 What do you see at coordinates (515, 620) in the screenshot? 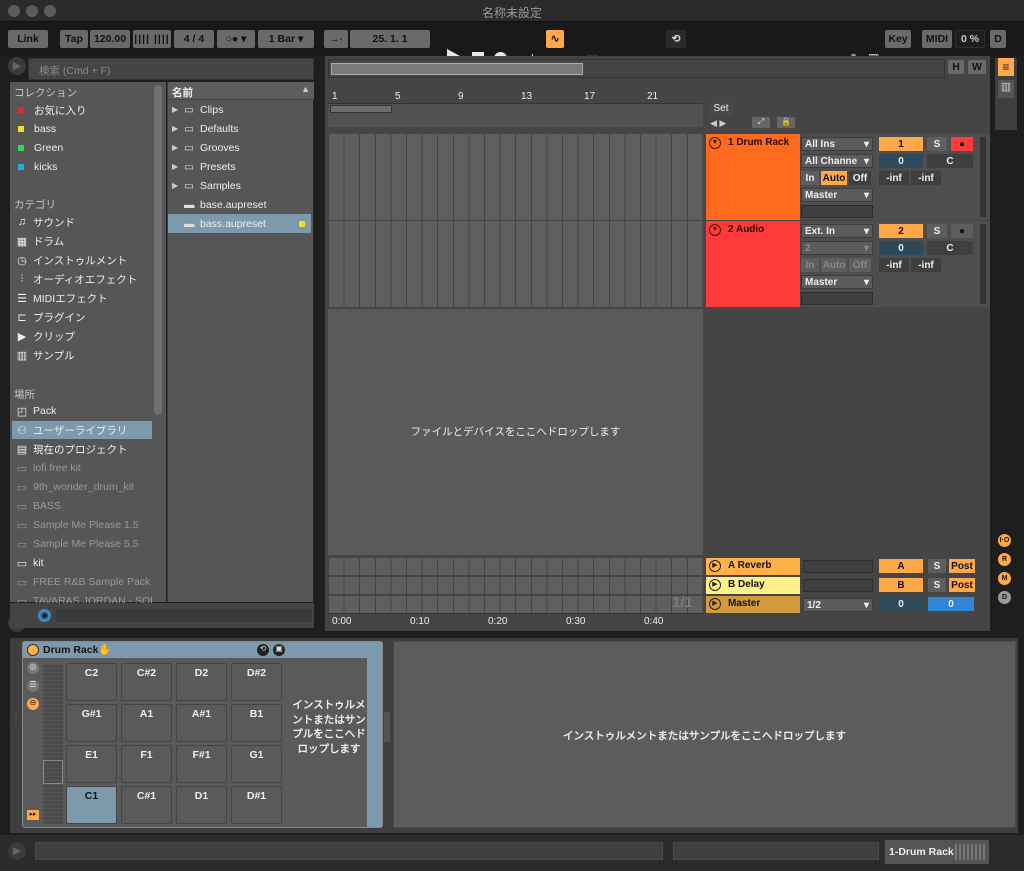
I see `time-ruler: 0:00 0:10 0:20 0:30 0:40` at bounding box center [515, 620].